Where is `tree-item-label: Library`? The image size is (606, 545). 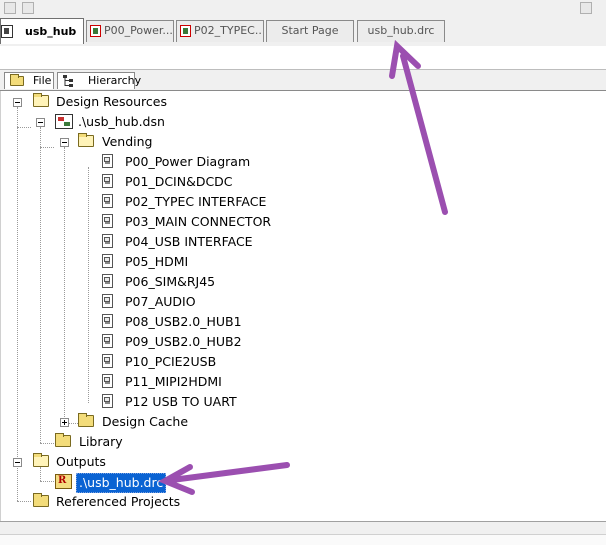
tree-item-label: Library is located at coordinates (101, 441).